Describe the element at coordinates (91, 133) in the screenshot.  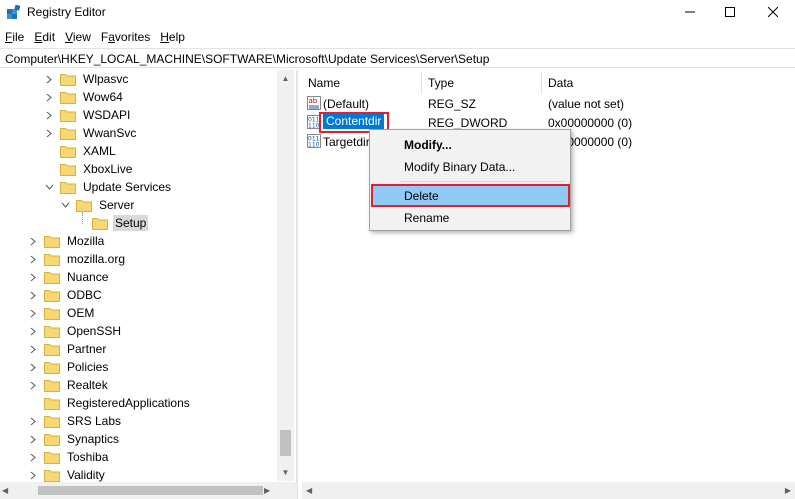
I see `tree-item-wwansvc: WwanSvc` at that location.